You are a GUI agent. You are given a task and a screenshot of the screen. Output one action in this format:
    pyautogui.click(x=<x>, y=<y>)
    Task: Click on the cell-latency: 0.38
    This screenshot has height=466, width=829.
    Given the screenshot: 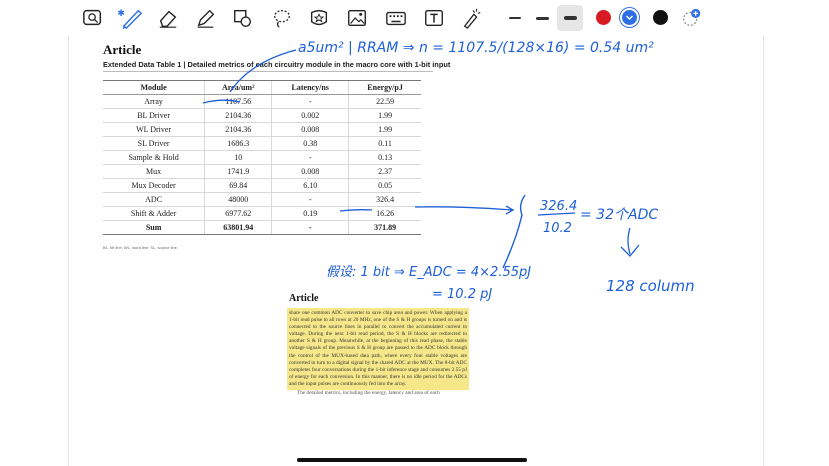 What is the action you would take?
    pyautogui.click(x=310, y=143)
    